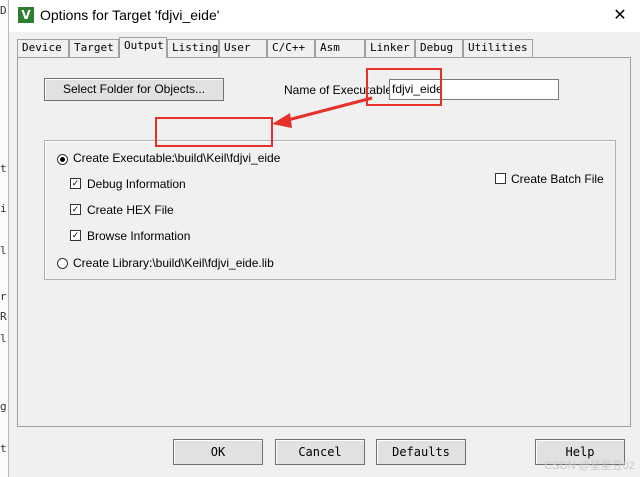 Image resolution: width=640 pixels, height=477 pixels. I want to click on annotation-arrow, so click(322, 112).